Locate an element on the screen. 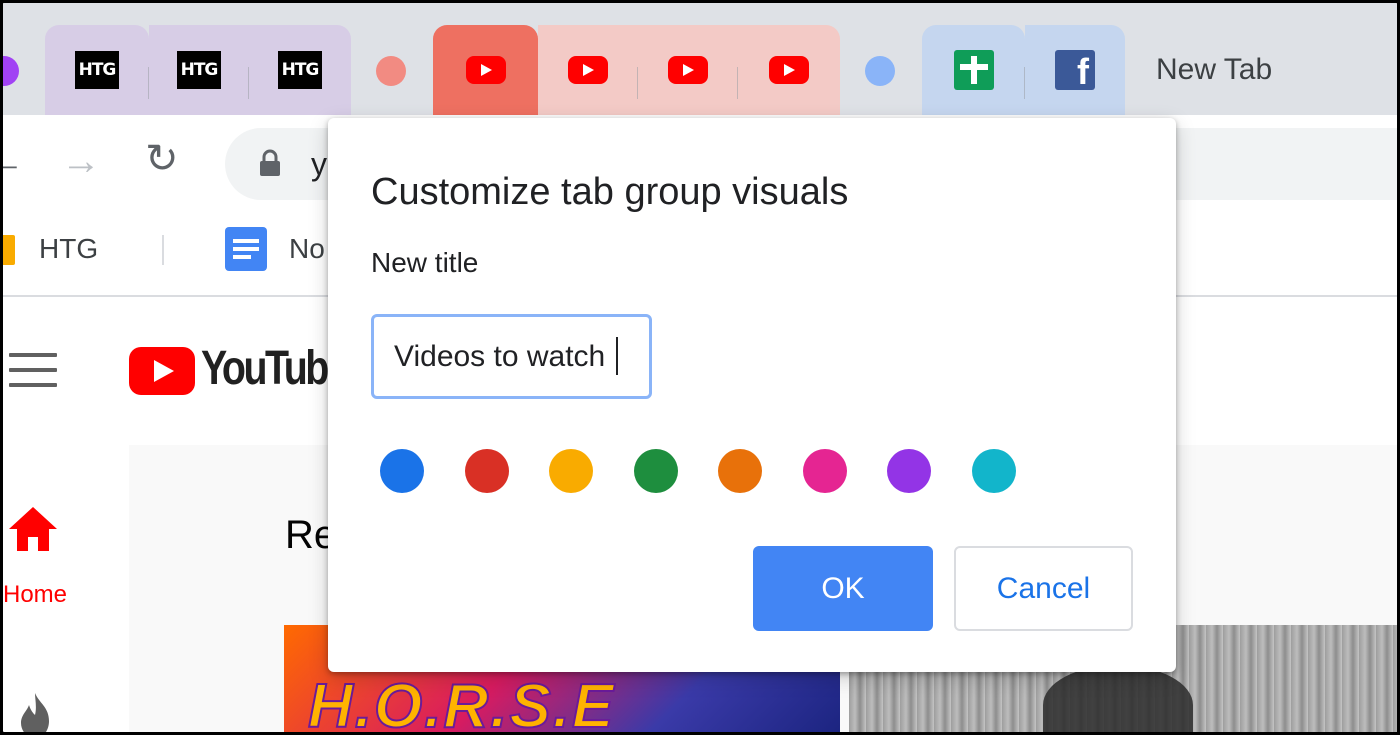 The height and width of the screenshot is (735, 1400). tab-group-blue-dot is located at coordinates (880, 71).